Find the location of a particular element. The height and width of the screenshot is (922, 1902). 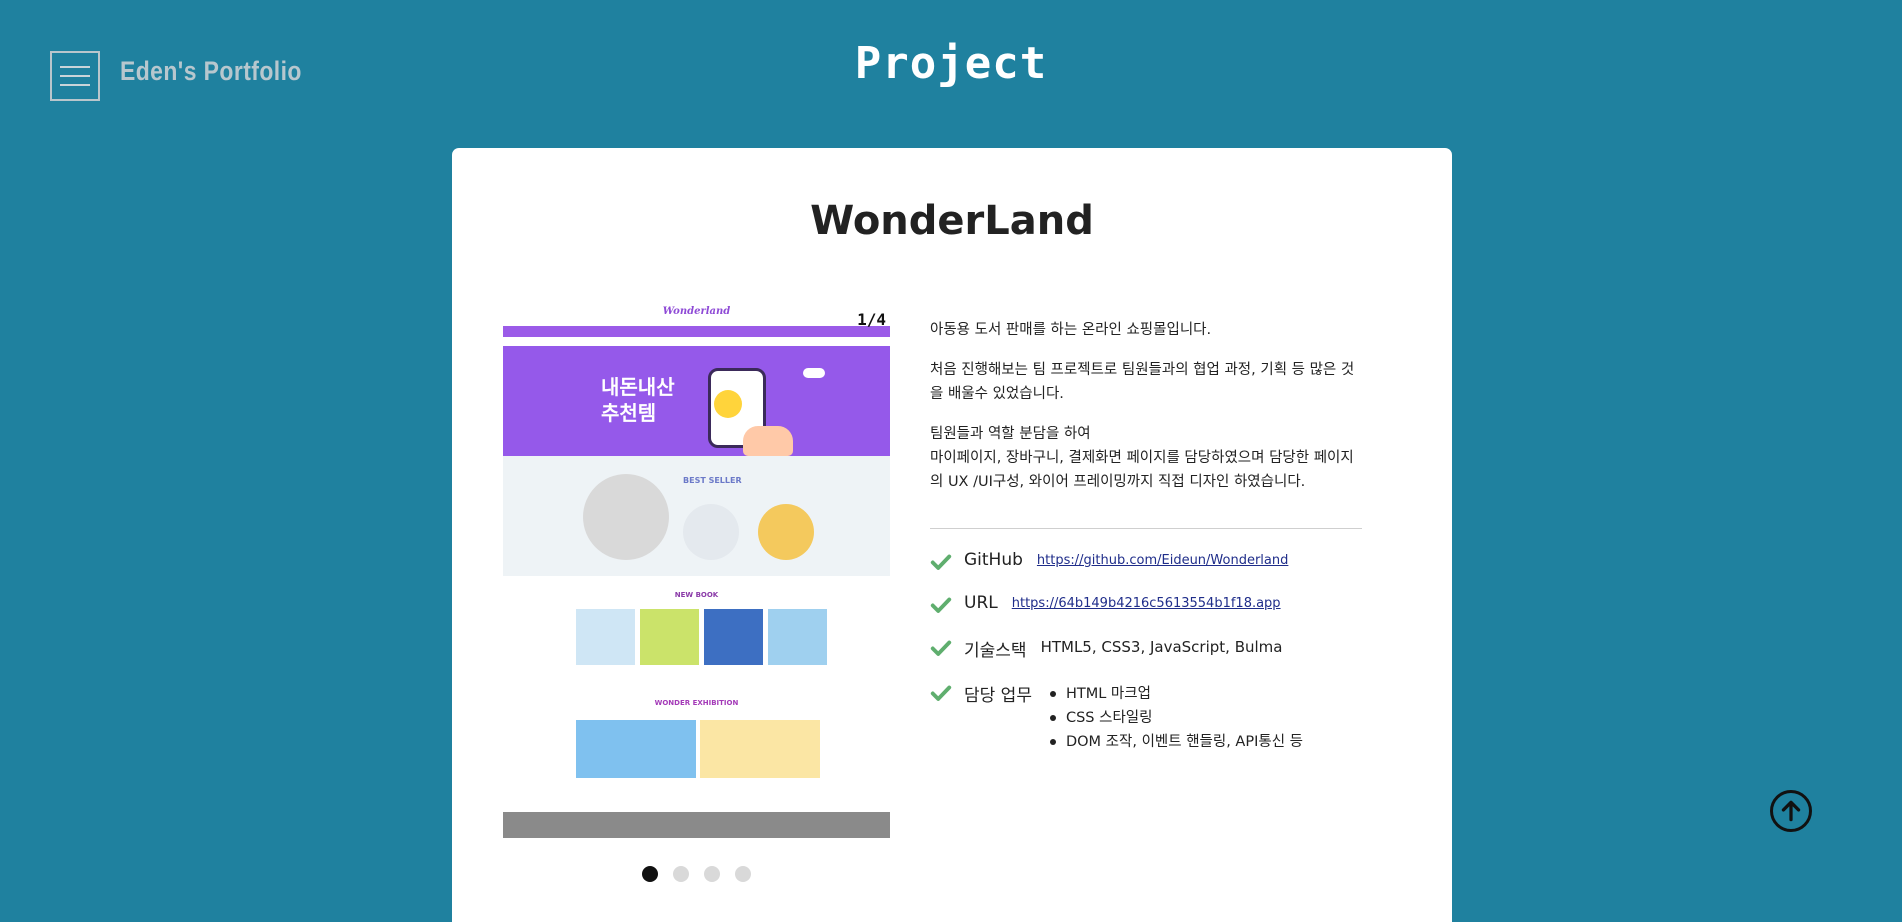

screenshot-bestseller-section: BEST SELLER is located at coordinates (696, 516).